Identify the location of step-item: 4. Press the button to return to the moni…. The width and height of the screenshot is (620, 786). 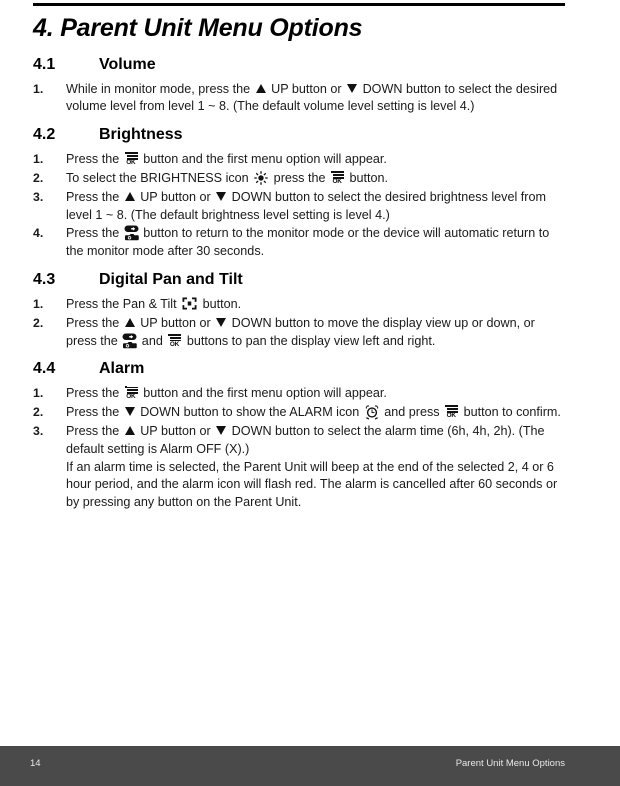
(300, 243).